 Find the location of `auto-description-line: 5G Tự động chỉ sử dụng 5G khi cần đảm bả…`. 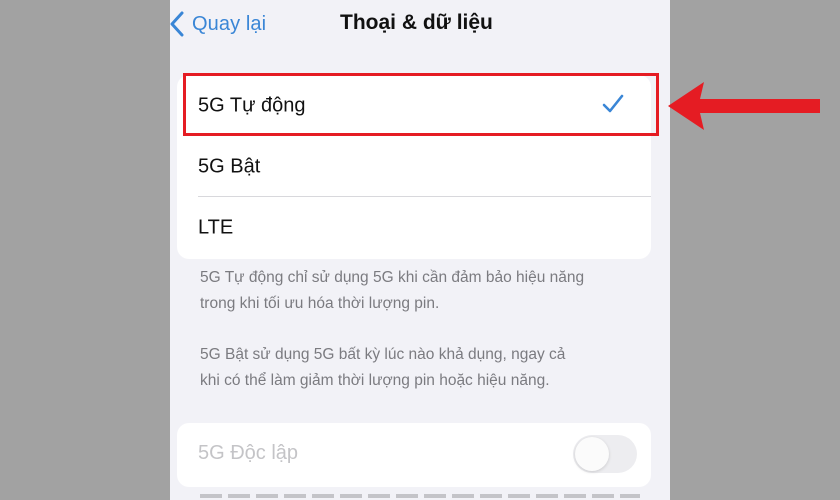

auto-description-line: 5G Tự động chỉ sử dụng 5G khi cần đảm bả… is located at coordinates (392, 277).